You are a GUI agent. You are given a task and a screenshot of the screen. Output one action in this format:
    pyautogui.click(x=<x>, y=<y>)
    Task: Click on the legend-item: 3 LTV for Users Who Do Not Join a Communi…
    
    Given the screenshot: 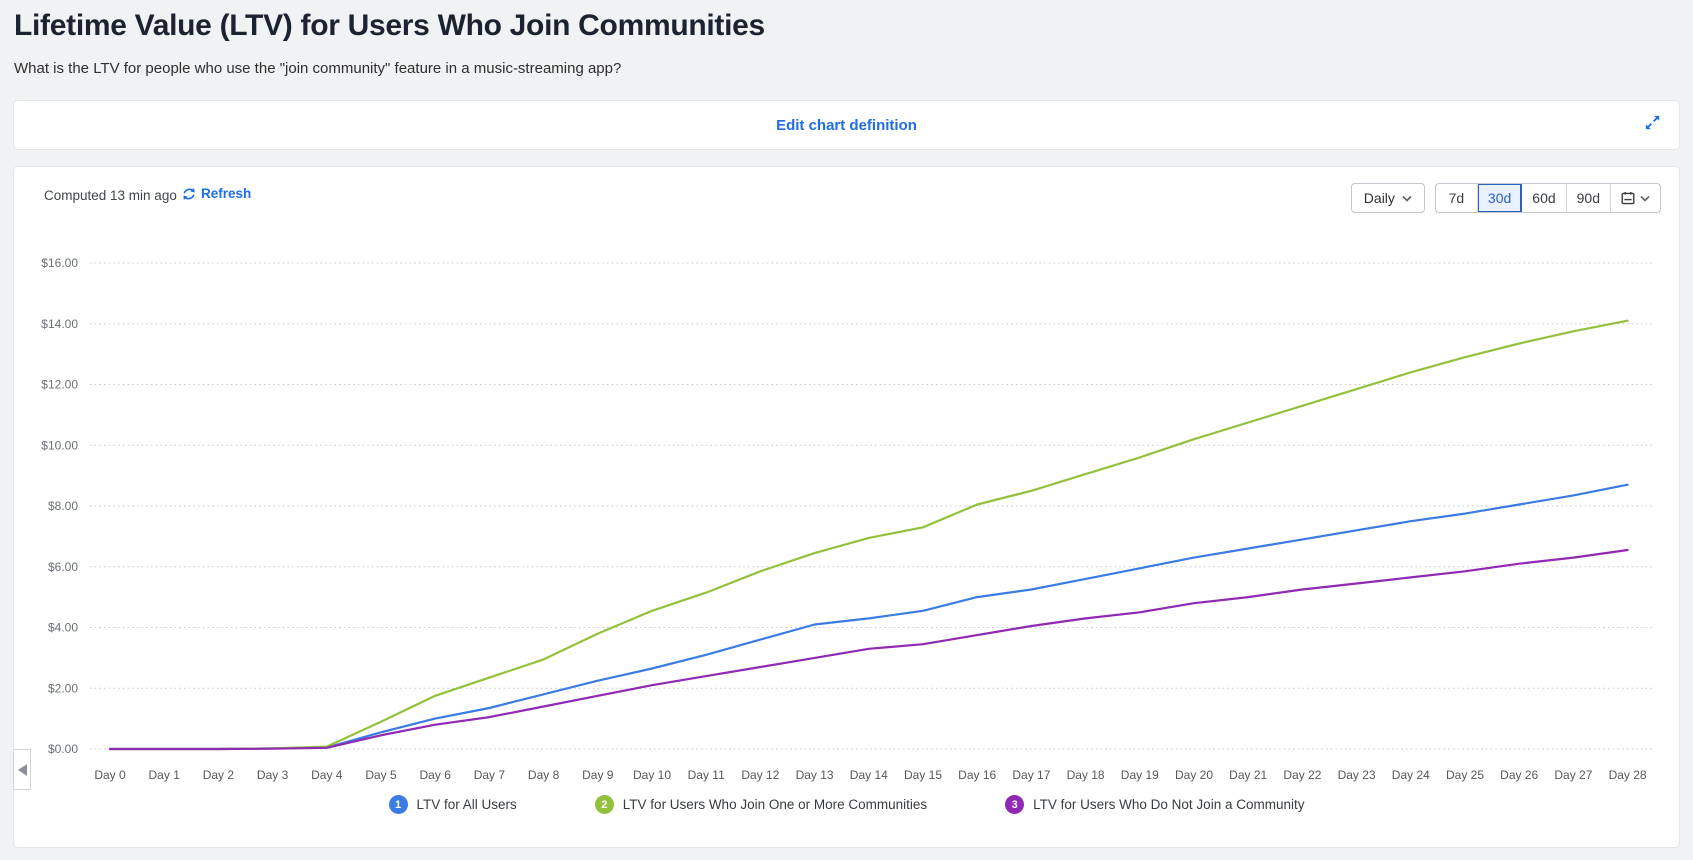 What is the action you would take?
    pyautogui.click(x=1154, y=804)
    